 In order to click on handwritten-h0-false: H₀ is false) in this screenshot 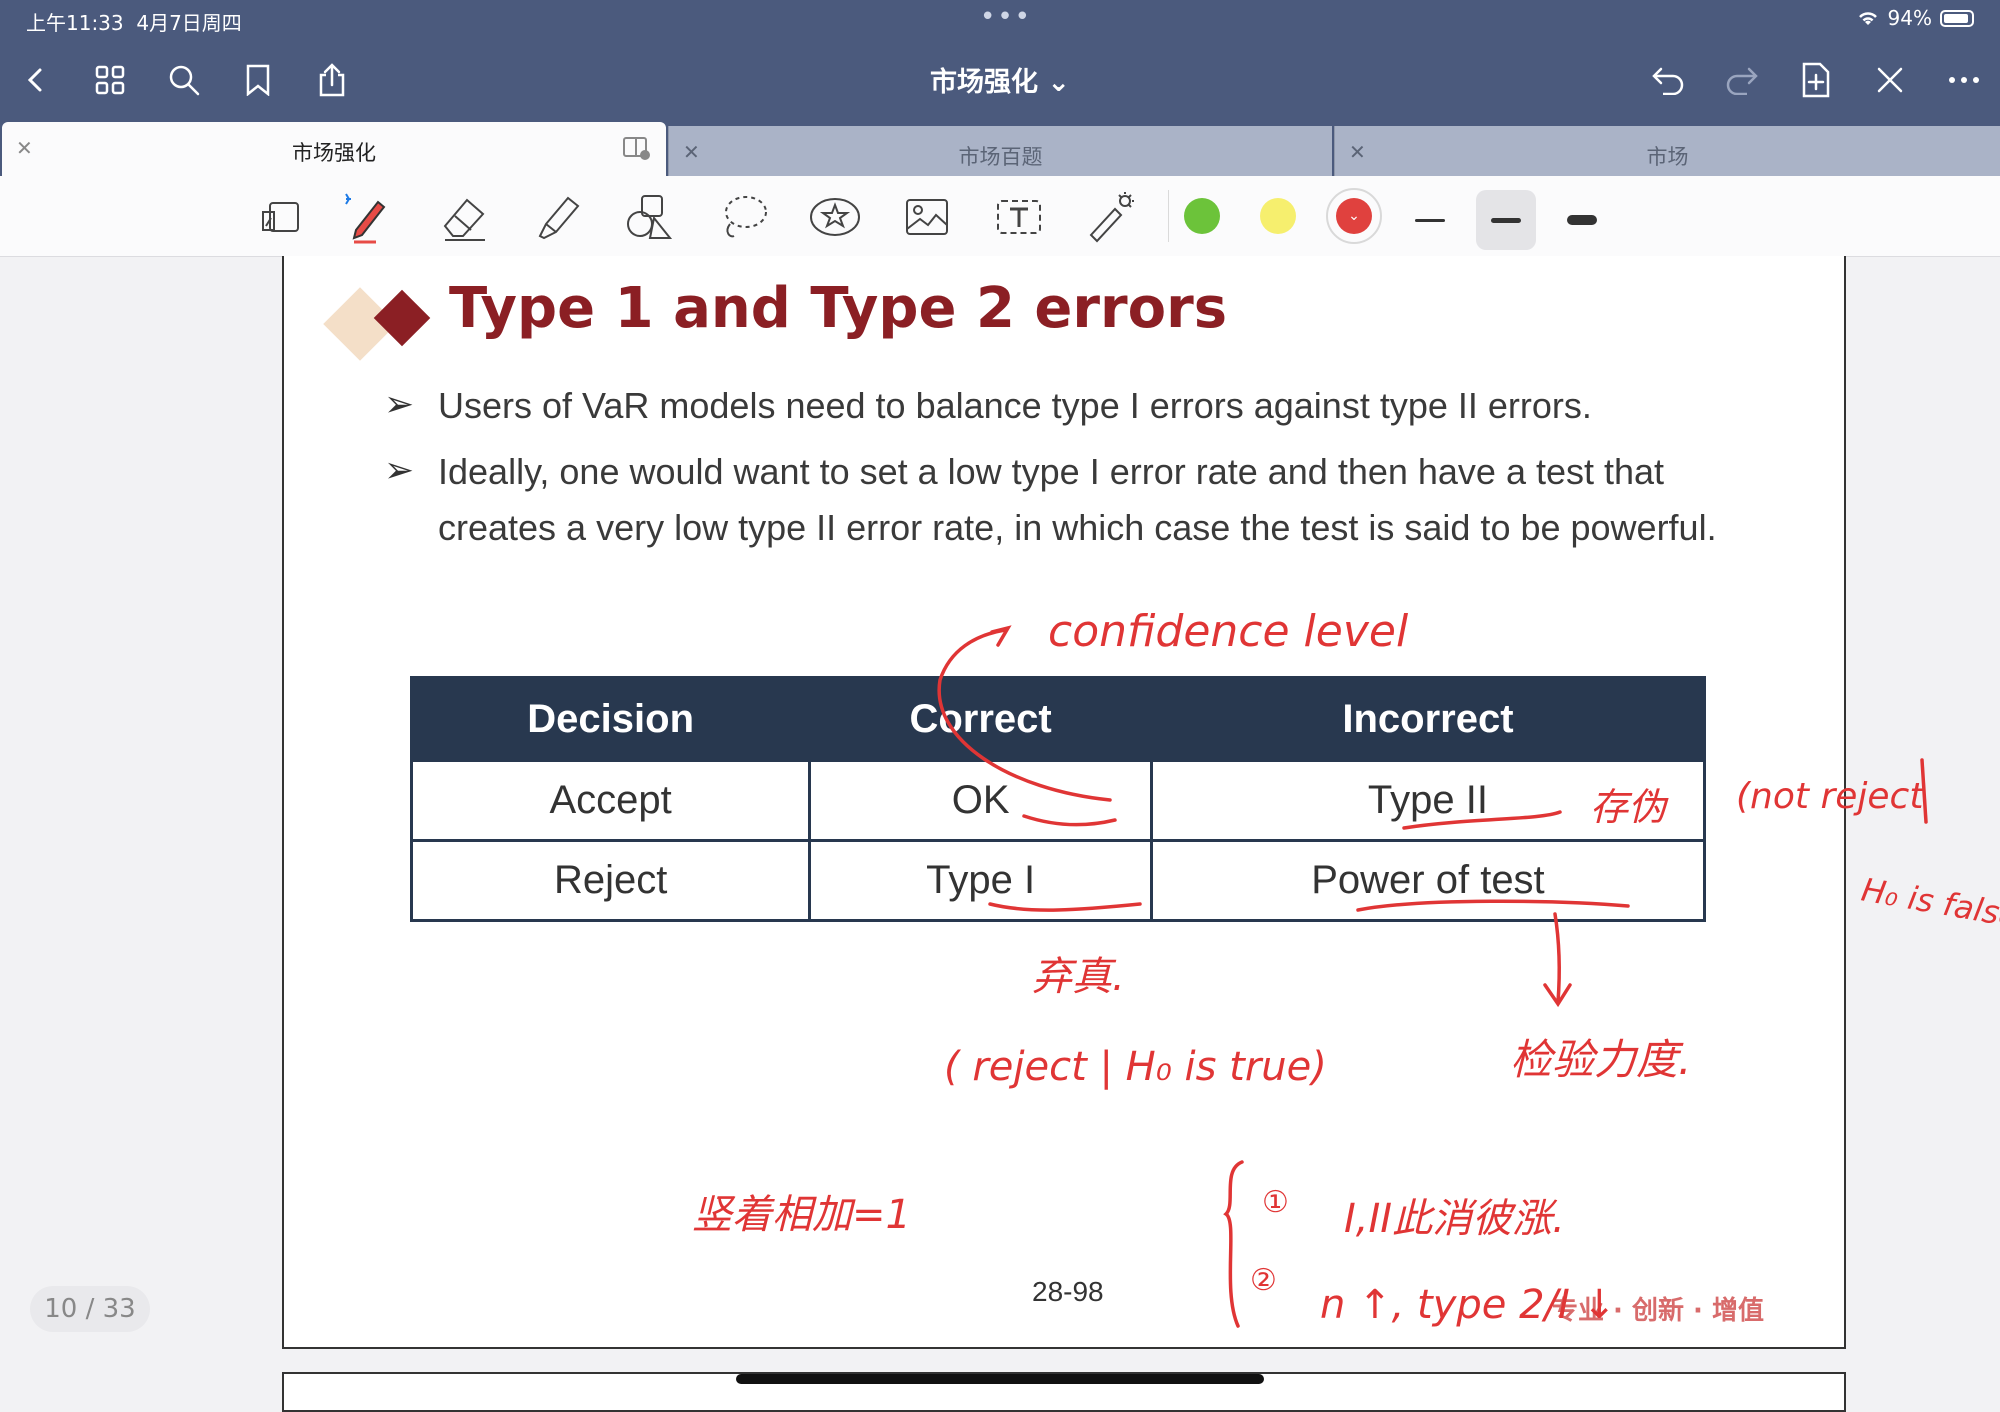, I will do `click(1929, 903)`.